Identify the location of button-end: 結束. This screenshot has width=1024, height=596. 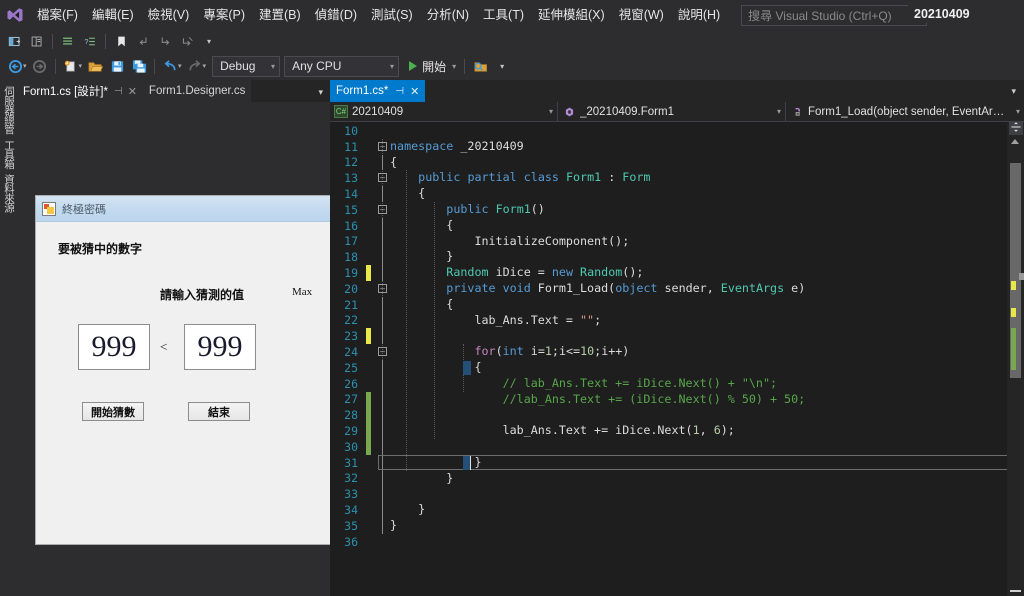
(219, 411).